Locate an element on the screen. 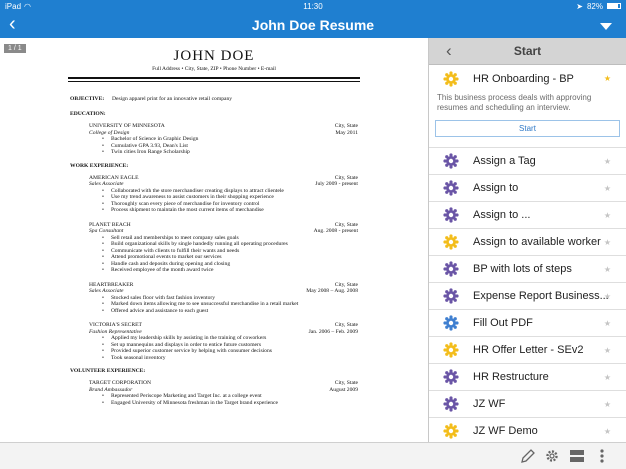 Image resolution: width=626 pixels, height=469 pixels. process-item: Assign to available worker ★ is located at coordinates (527, 242).